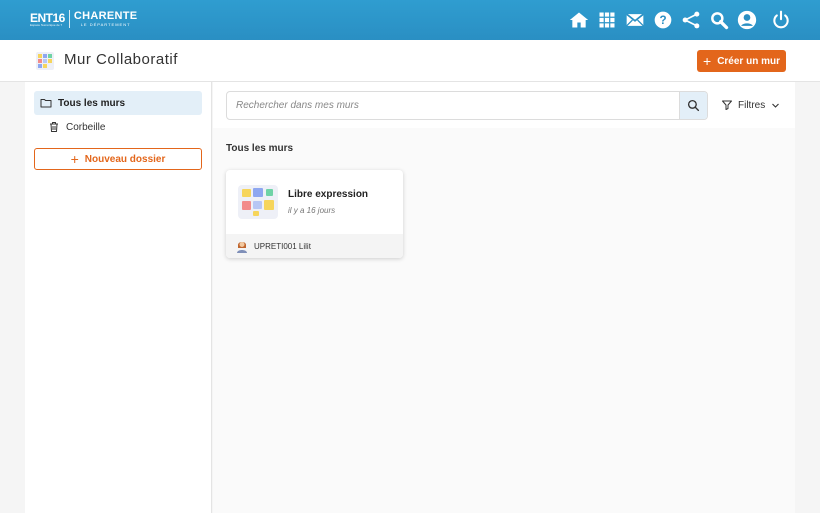 The height and width of the screenshot is (513, 820). Describe the element at coordinates (105, 24) in the screenshot. I see `logo-dept-text: LE DÉPARTEMENT` at that location.